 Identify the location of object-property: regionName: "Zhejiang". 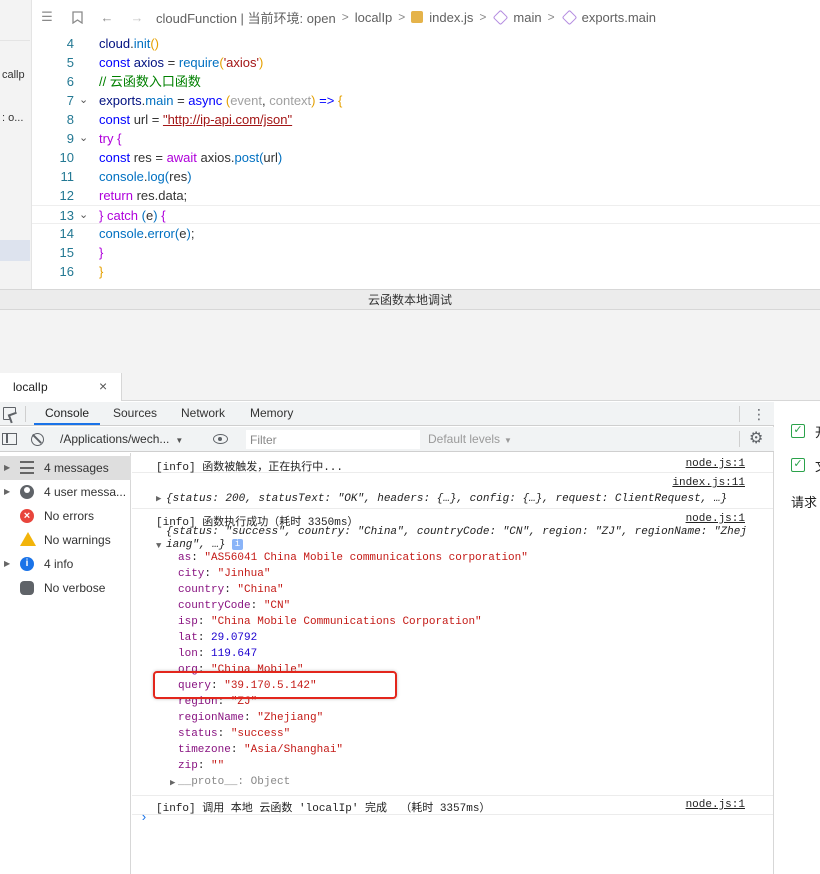
(250, 718).